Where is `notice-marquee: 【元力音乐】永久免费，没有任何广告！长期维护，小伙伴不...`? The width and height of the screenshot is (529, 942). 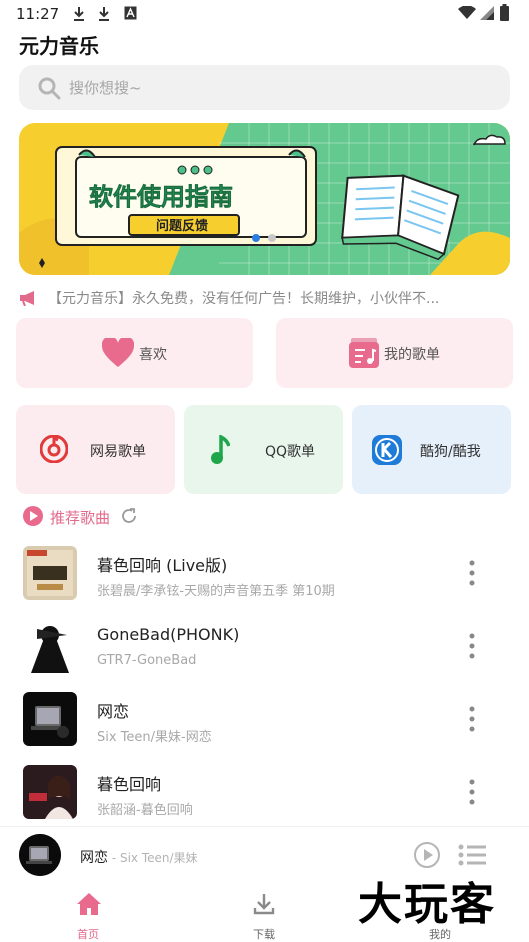
notice-marquee: 【元力音乐】永久免费，没有任何广告！长期维护，小伙伴不... is located at coordinates (265, 298).